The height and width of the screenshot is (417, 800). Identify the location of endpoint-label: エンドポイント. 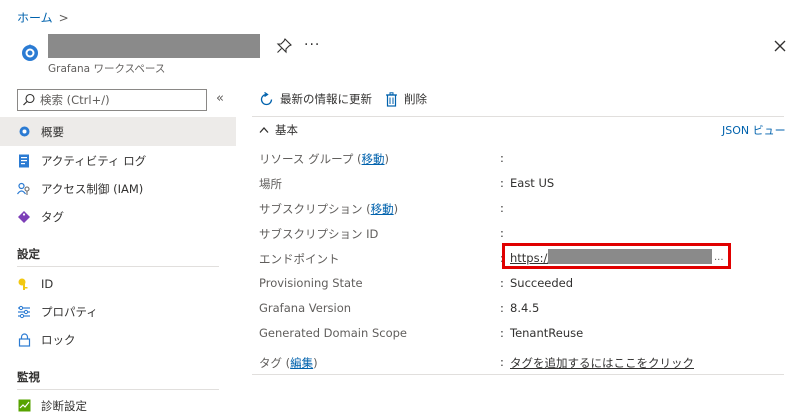
(299, 259).